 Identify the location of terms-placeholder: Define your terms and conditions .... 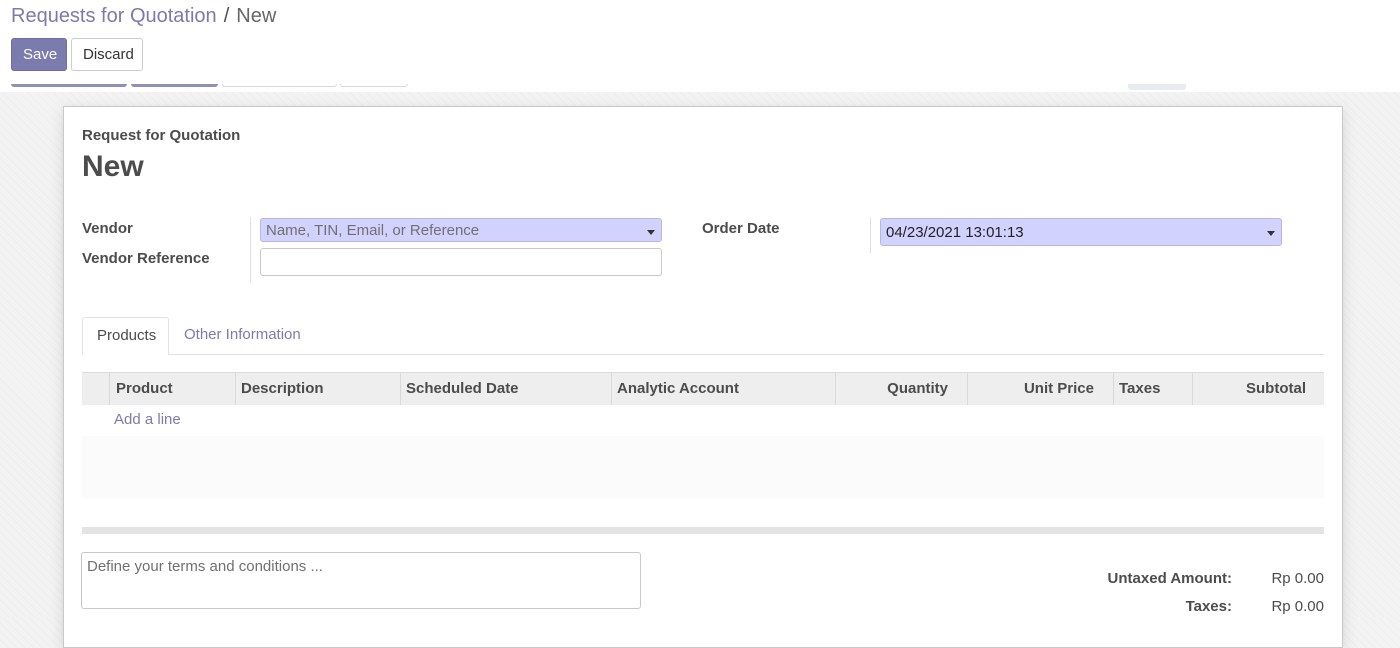
(205, 566).